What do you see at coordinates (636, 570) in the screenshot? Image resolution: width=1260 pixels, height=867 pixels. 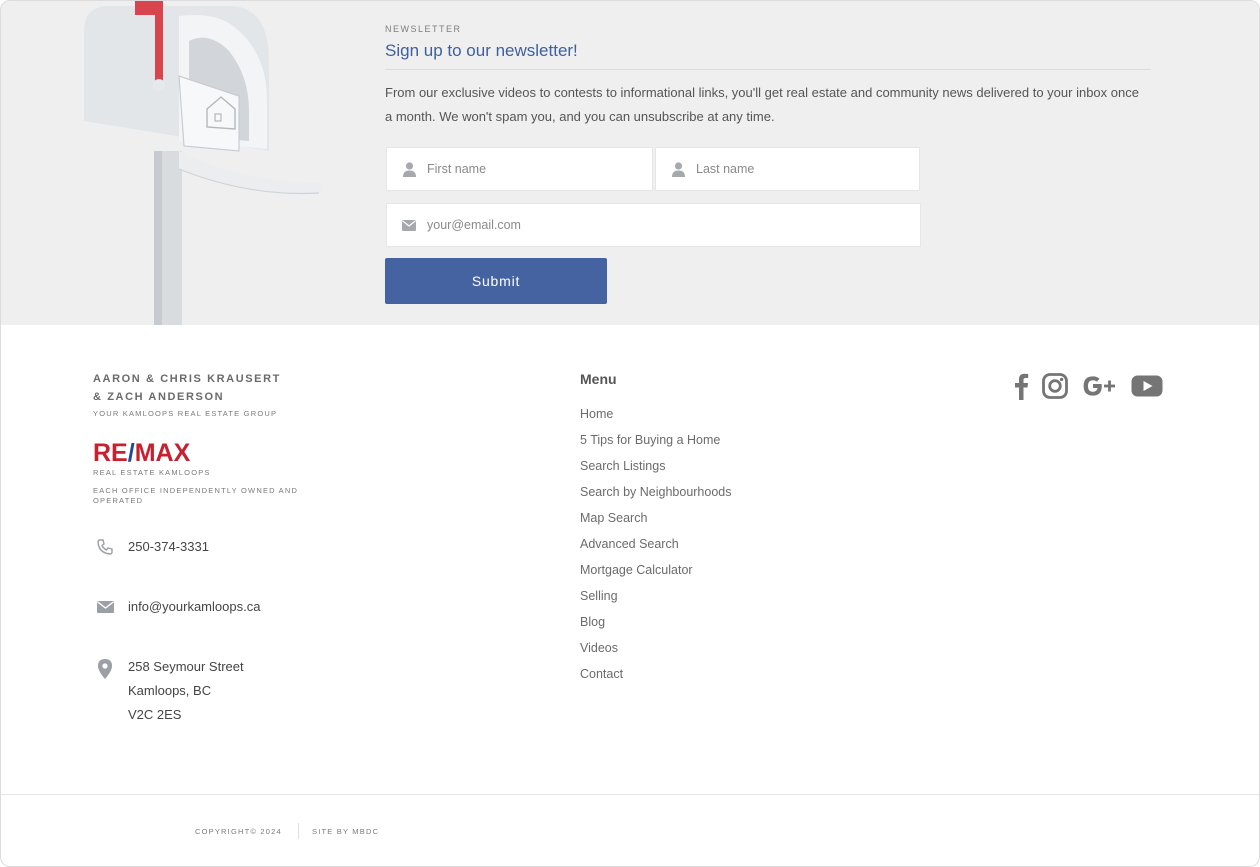 I see `menu-item-mortgage-calculator: Mortgage Calculator` at bounding box center [636, 570].